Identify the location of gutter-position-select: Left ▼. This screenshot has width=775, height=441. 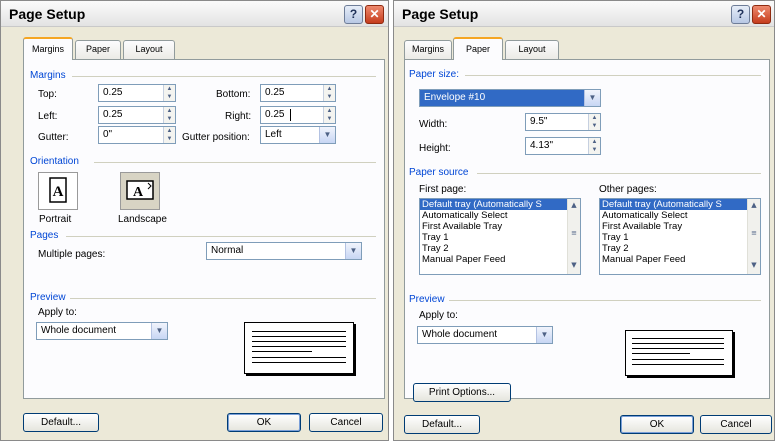
(298, 135).